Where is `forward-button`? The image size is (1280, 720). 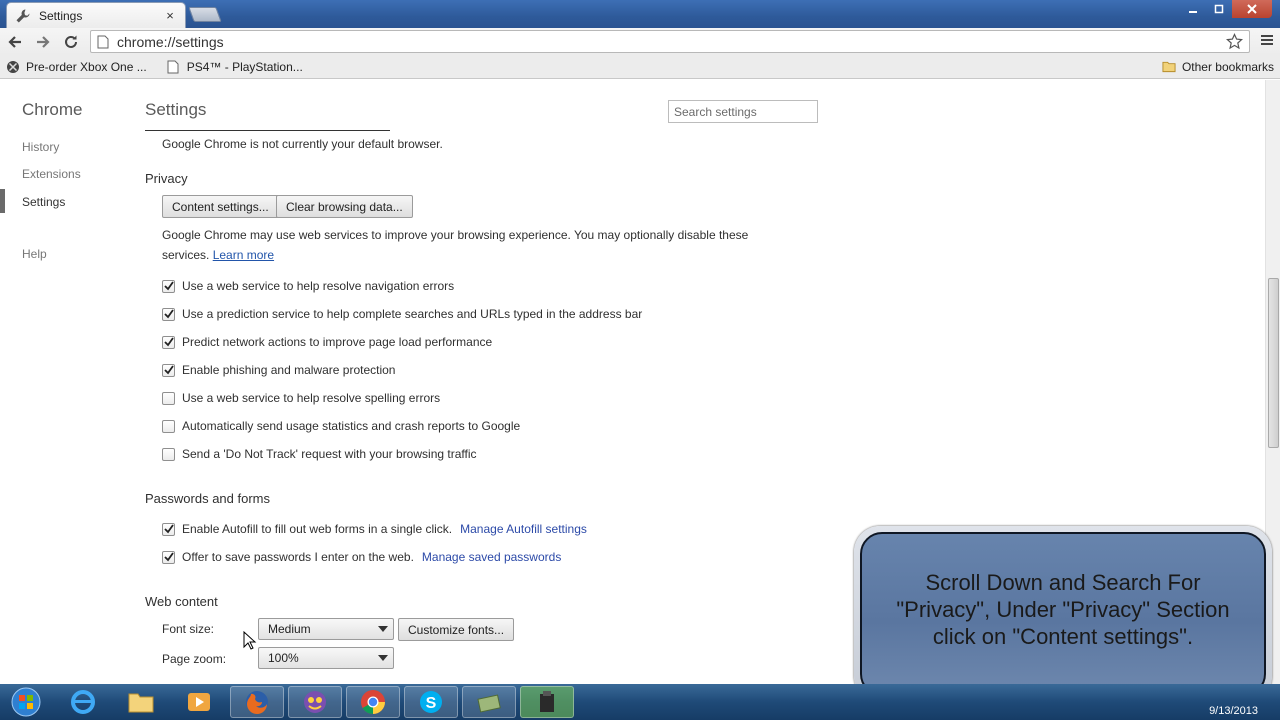
forward-button is located at coordinates (43, 42).